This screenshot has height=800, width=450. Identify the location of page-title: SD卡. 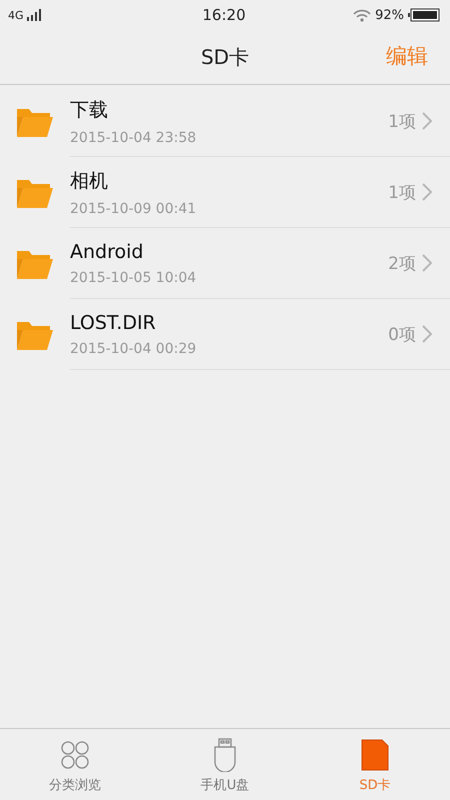
(225, 57).